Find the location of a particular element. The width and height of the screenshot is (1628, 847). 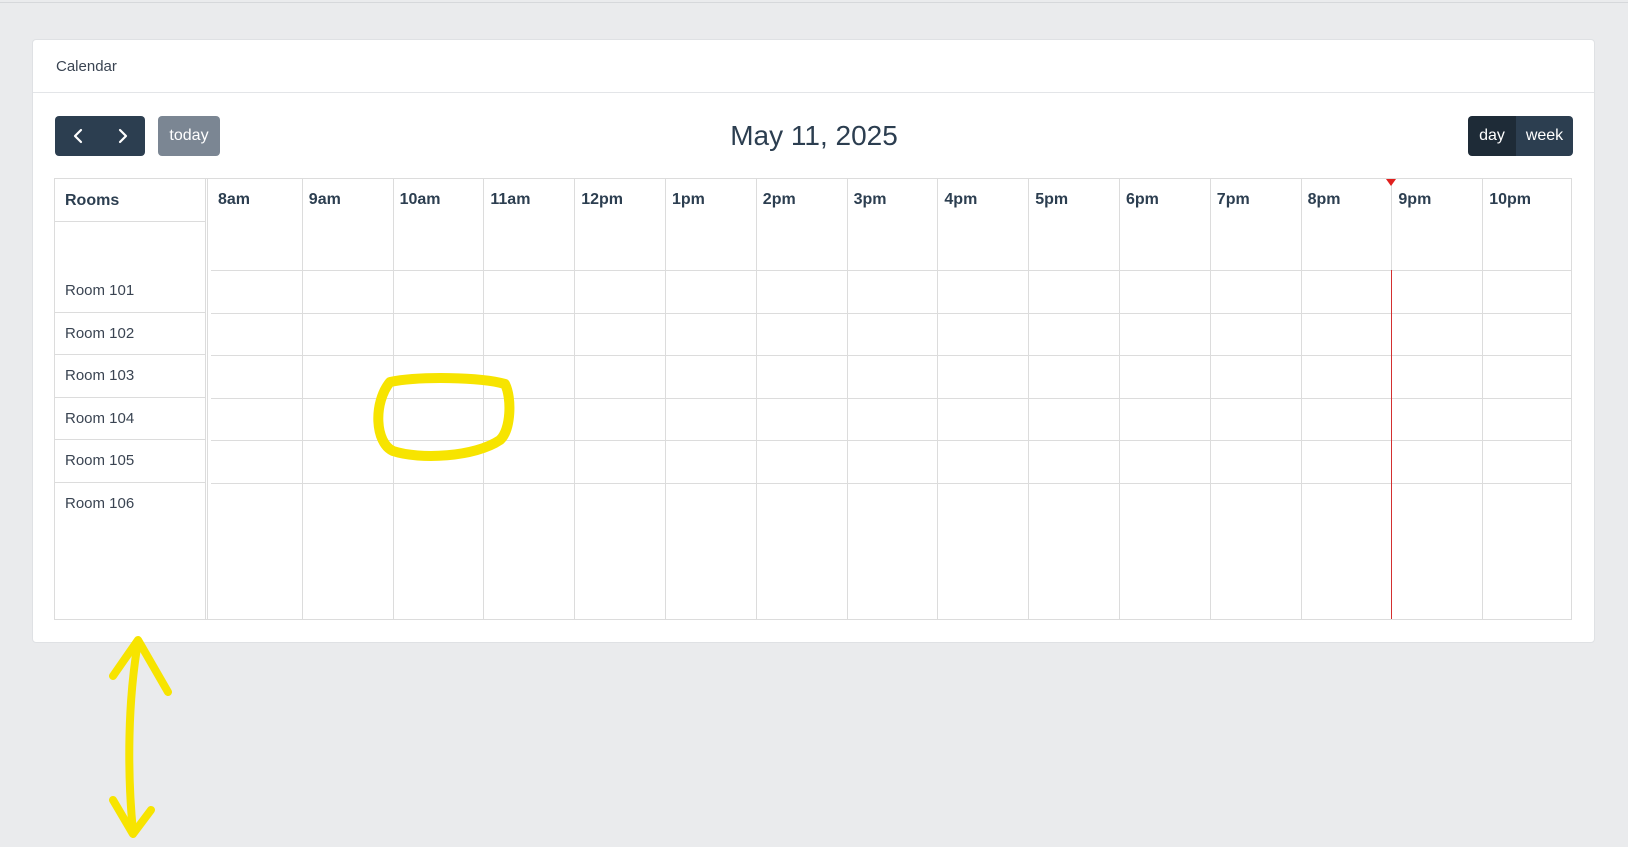

calendar-toolbar: May 11, 2025 today day week is located at coordinates (814, 136).